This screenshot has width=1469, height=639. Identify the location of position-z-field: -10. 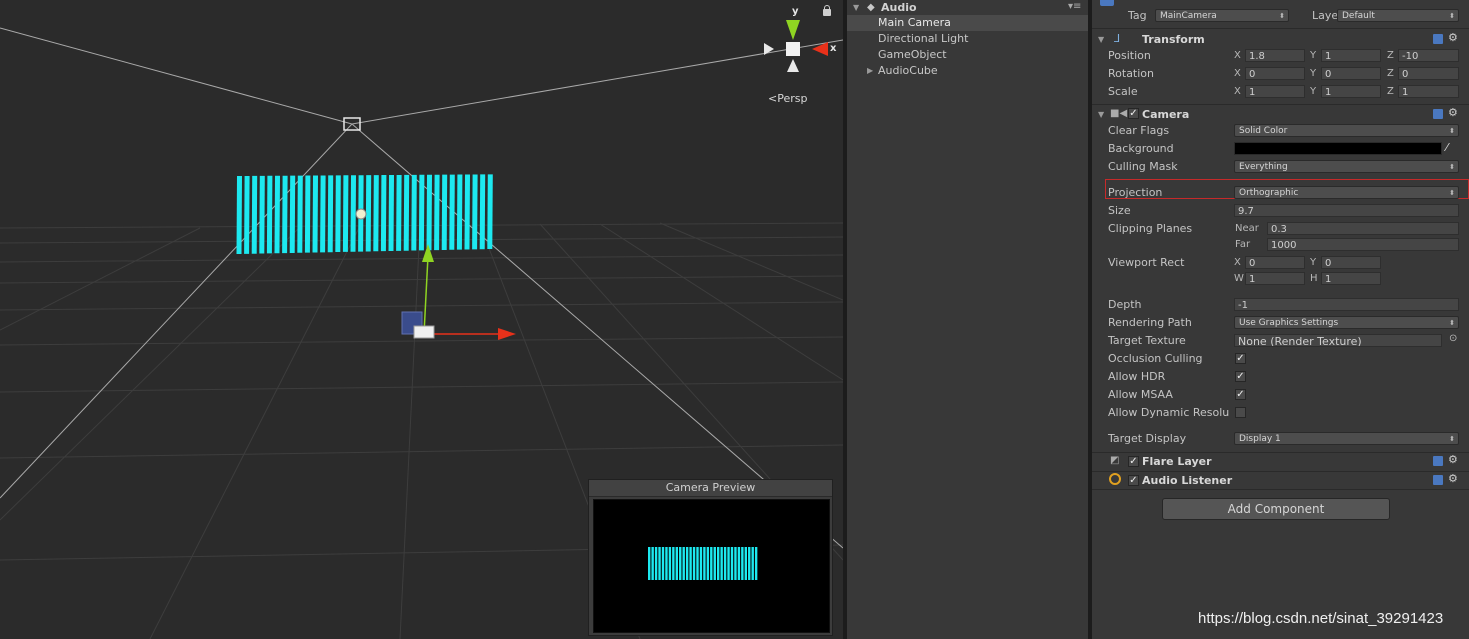
(1428, 55).